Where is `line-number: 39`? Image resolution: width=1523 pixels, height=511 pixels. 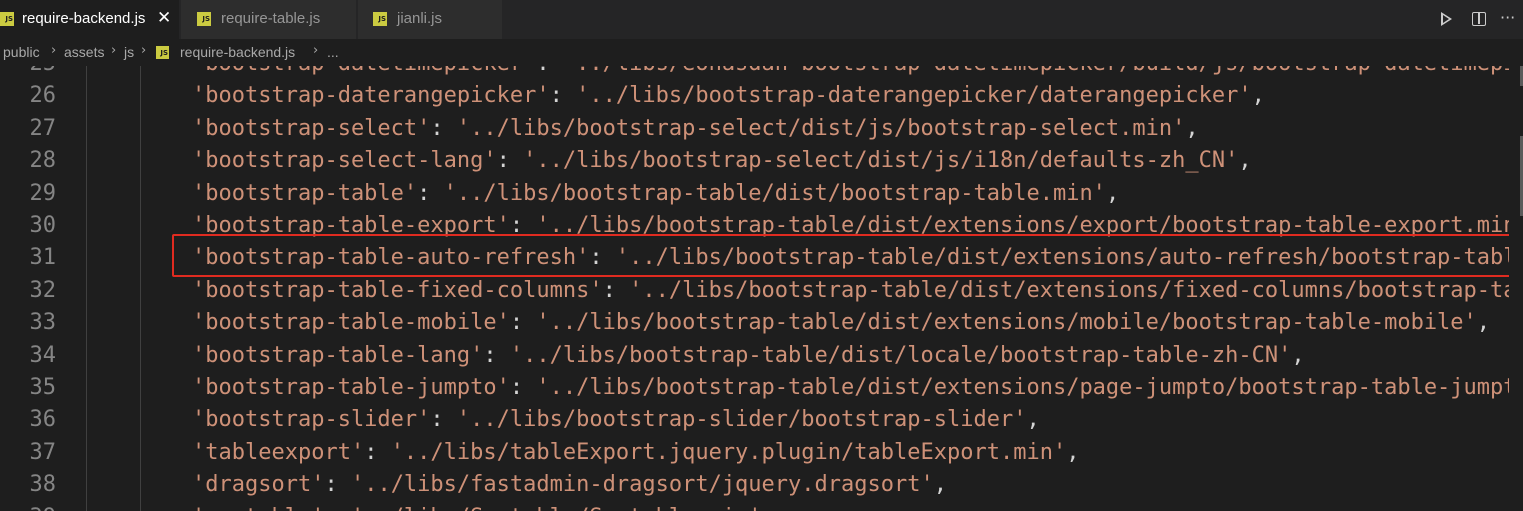 line-number: 39 is located at coordinates (28, 506).